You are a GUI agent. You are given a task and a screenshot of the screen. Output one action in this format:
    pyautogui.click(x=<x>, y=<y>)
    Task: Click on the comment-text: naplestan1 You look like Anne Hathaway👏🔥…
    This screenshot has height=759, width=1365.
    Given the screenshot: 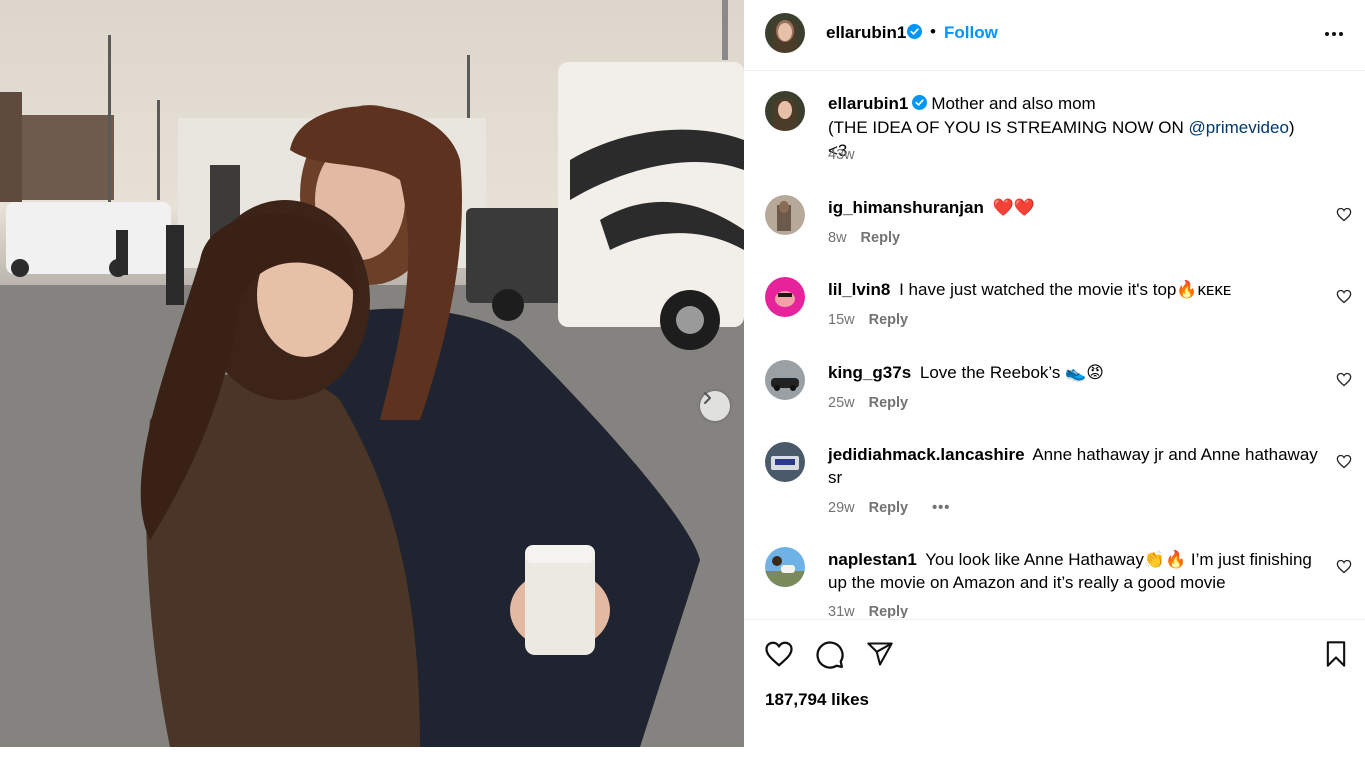 What is the action you would take?
    pyautogui.click(x=1073, y=571)
    